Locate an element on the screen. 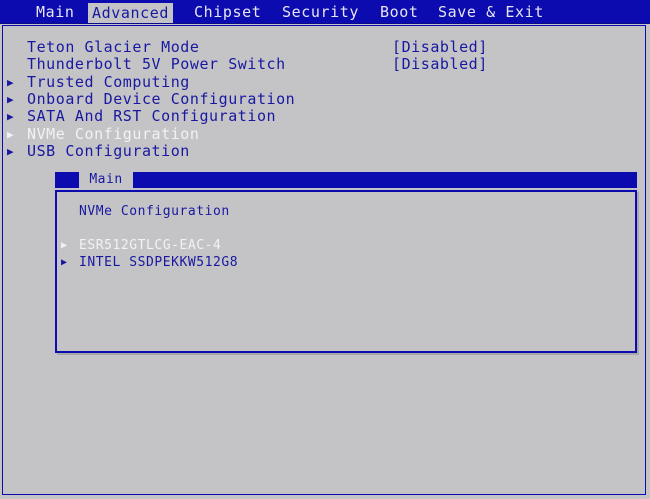  submenu-nvme-configuration: NVMe Configuration is located at coordinates (113, 134).